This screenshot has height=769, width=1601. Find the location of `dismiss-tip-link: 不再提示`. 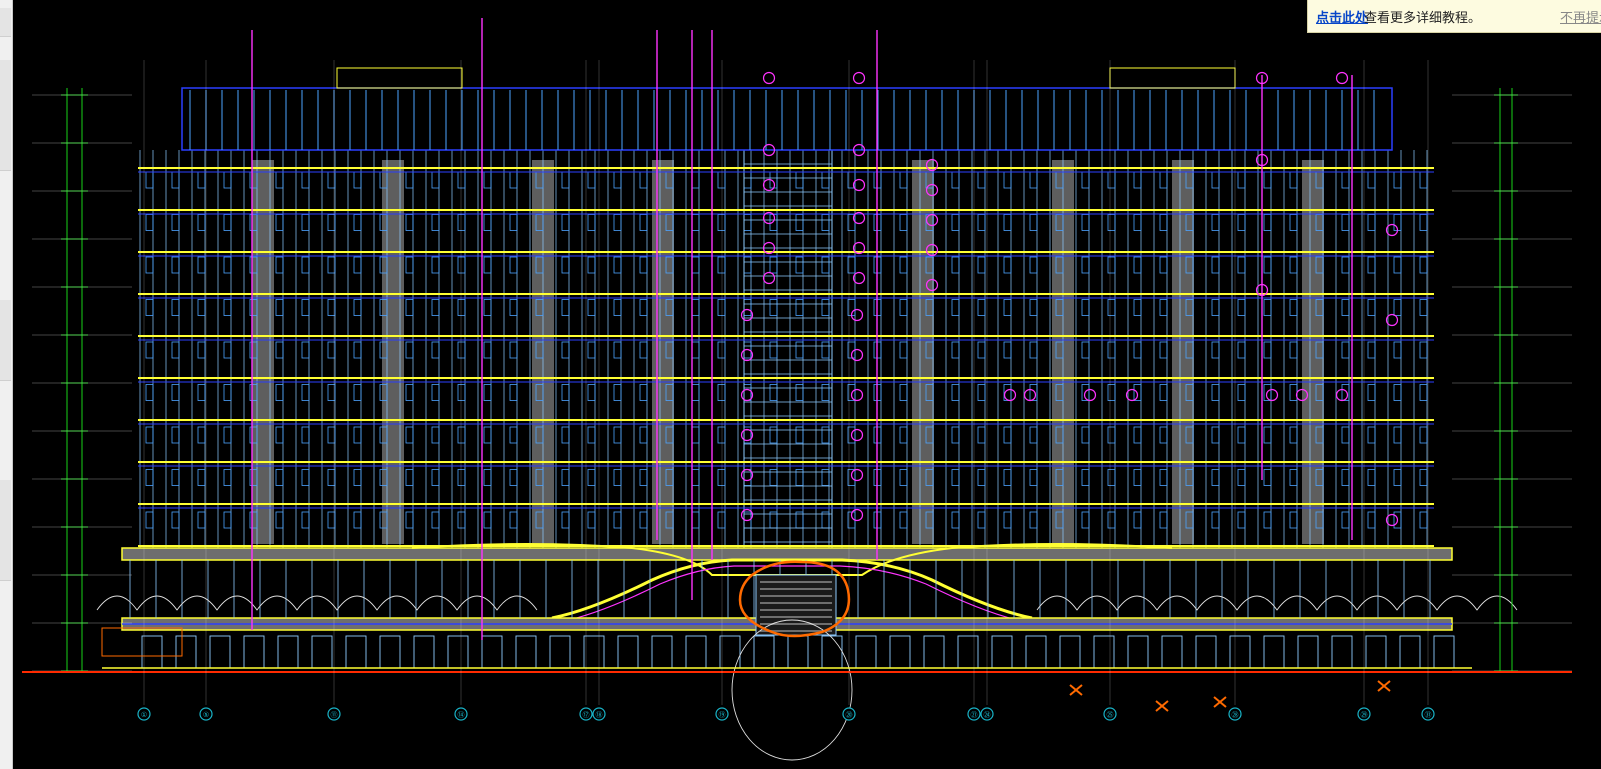

dismiss-tip-link: 不再提示 is located at coordinates (1580, 16).